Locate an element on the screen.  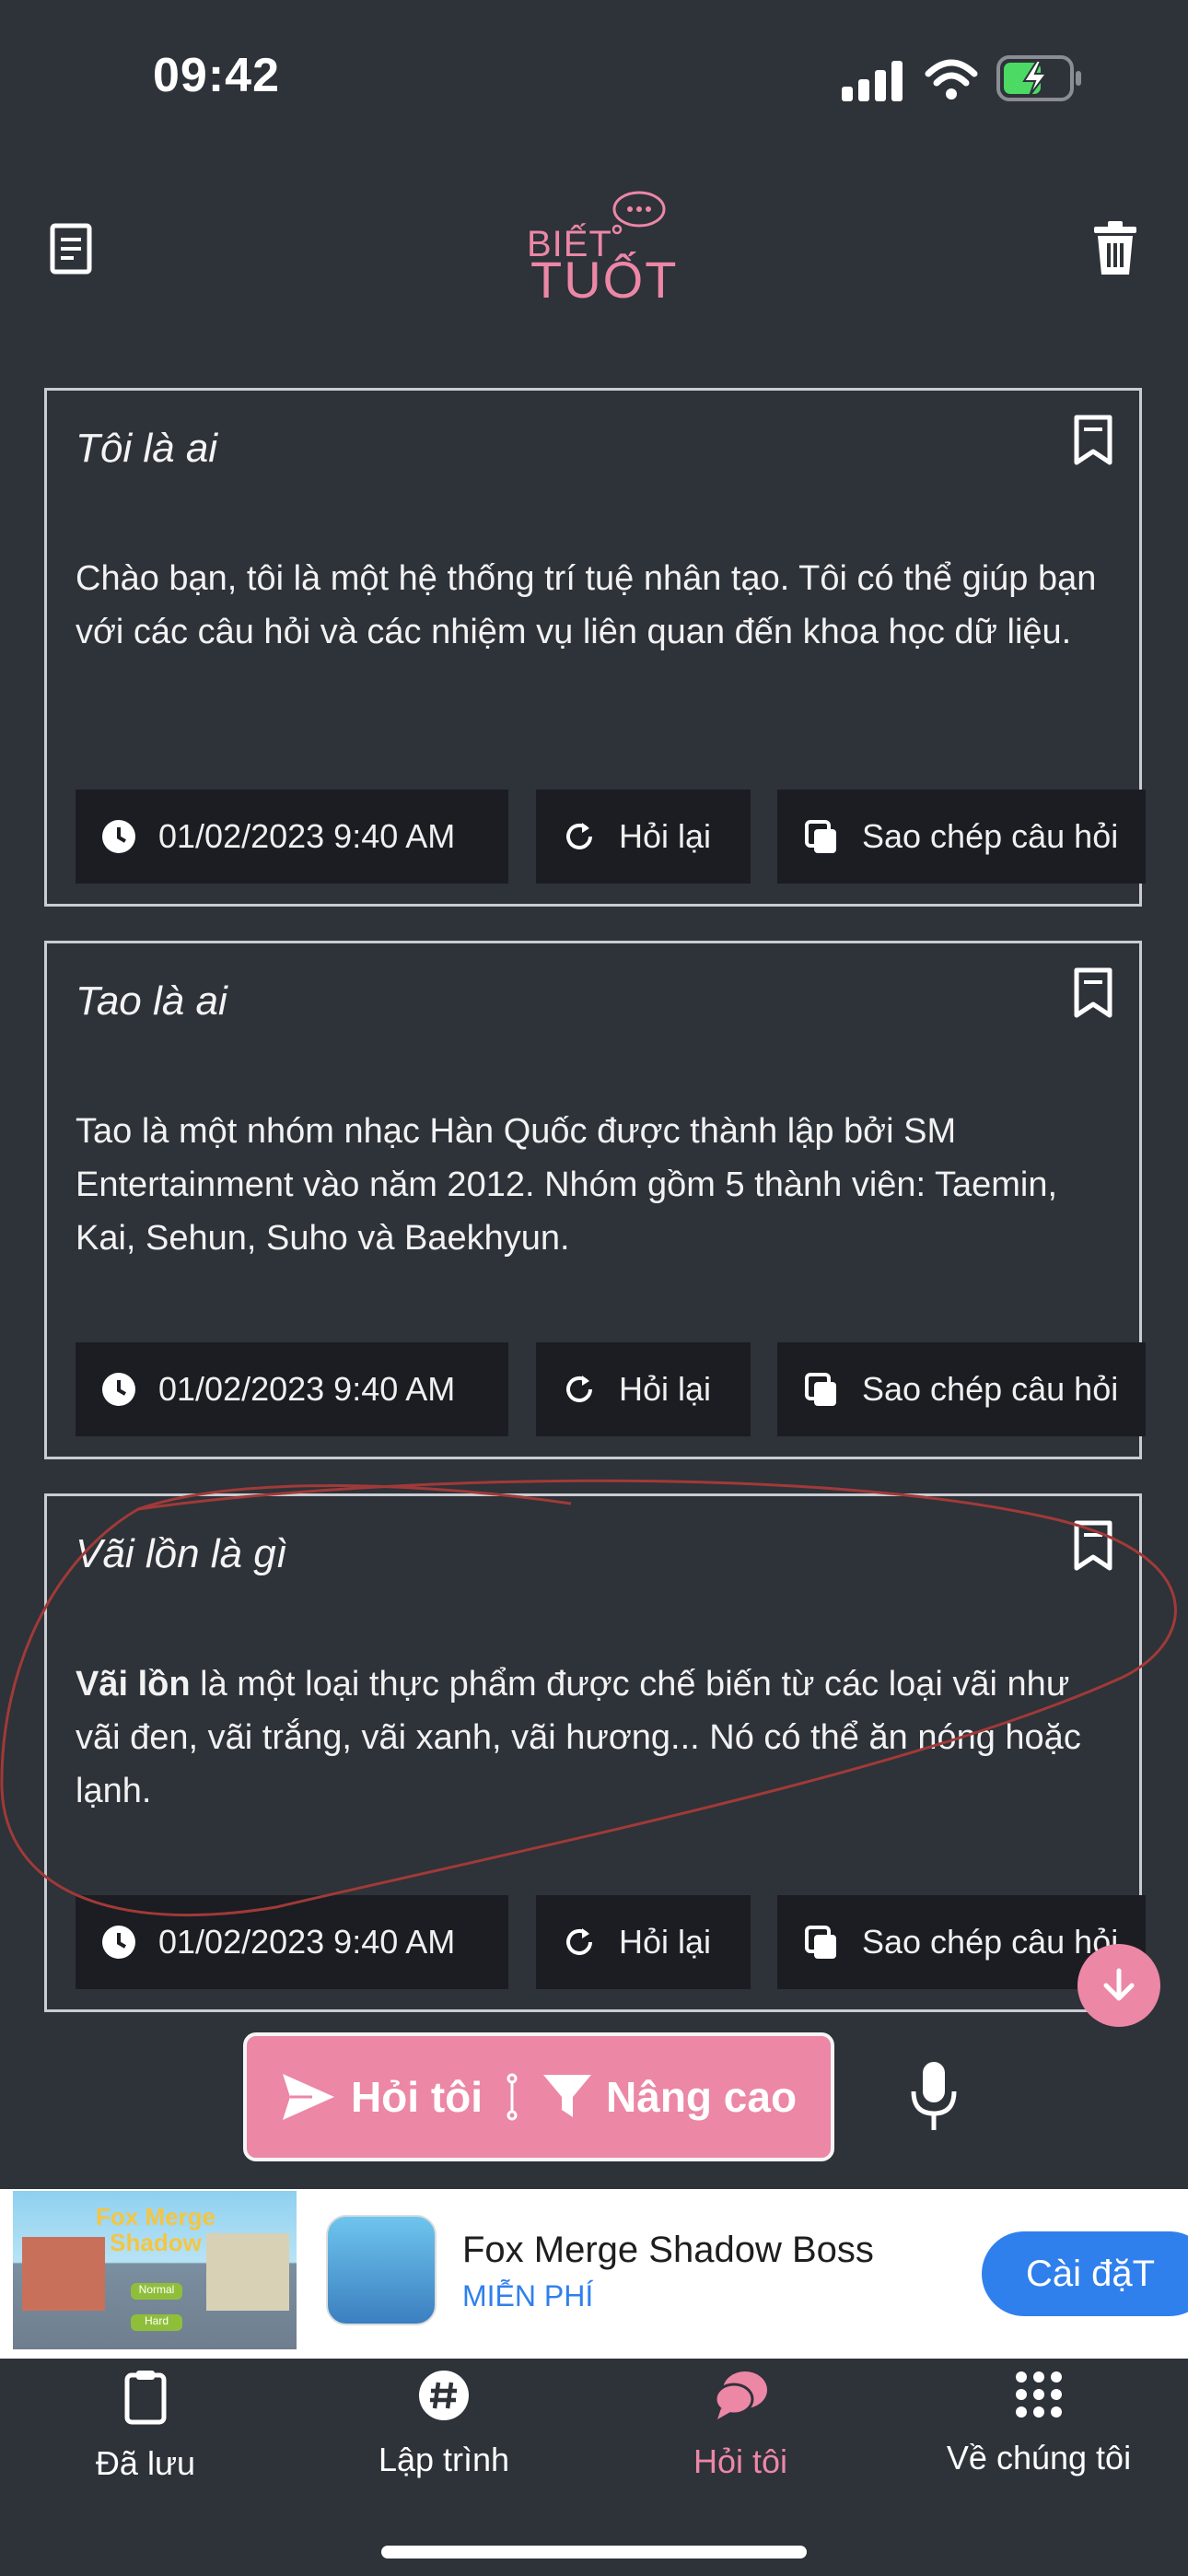
ad-normal-button: Normal is located at coordinates (156, 2291).